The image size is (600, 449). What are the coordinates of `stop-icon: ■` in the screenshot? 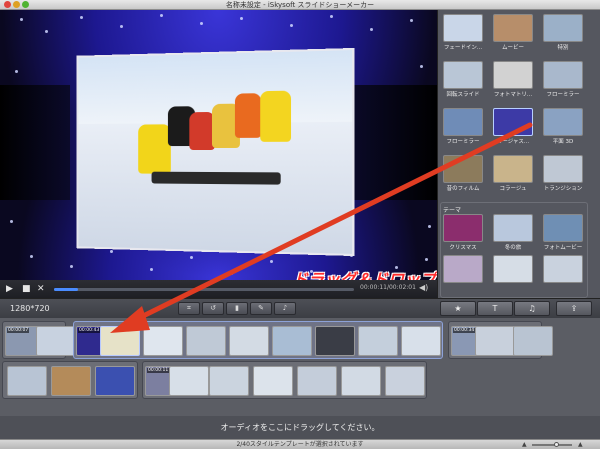 It's located at (26, 289).